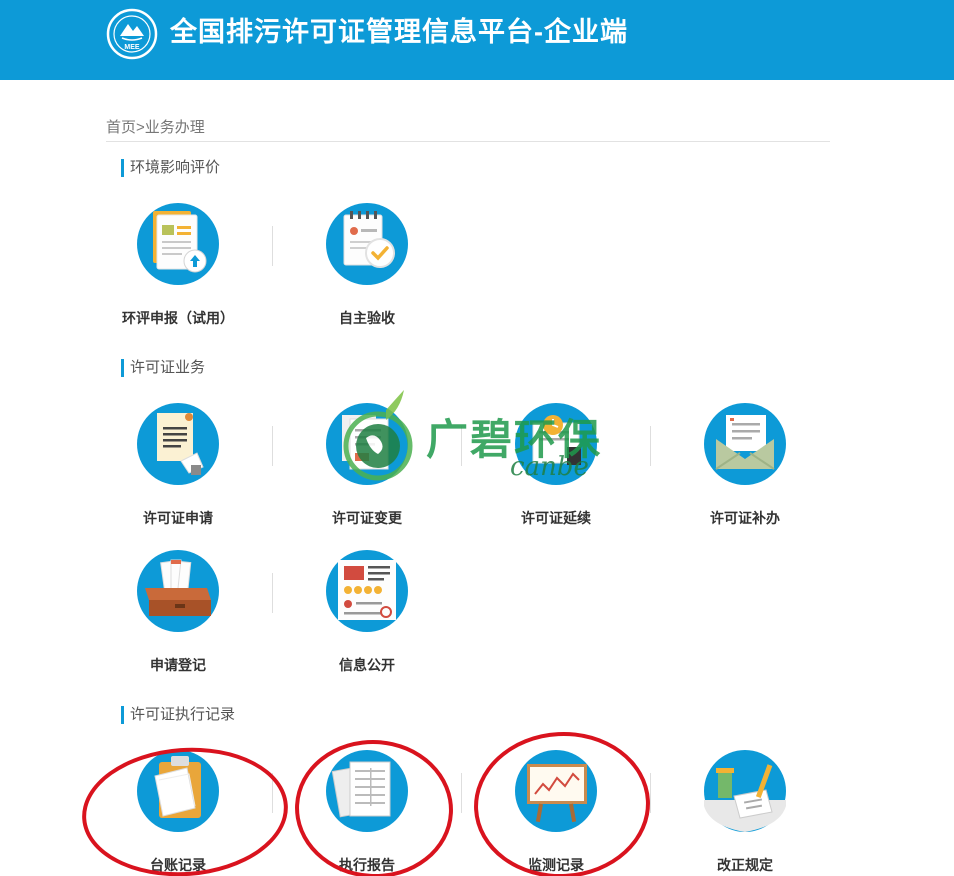 Image resolution: width=954 pixels, height=876 pixels. I want to click on eia-report-icon, so click(178, 244).